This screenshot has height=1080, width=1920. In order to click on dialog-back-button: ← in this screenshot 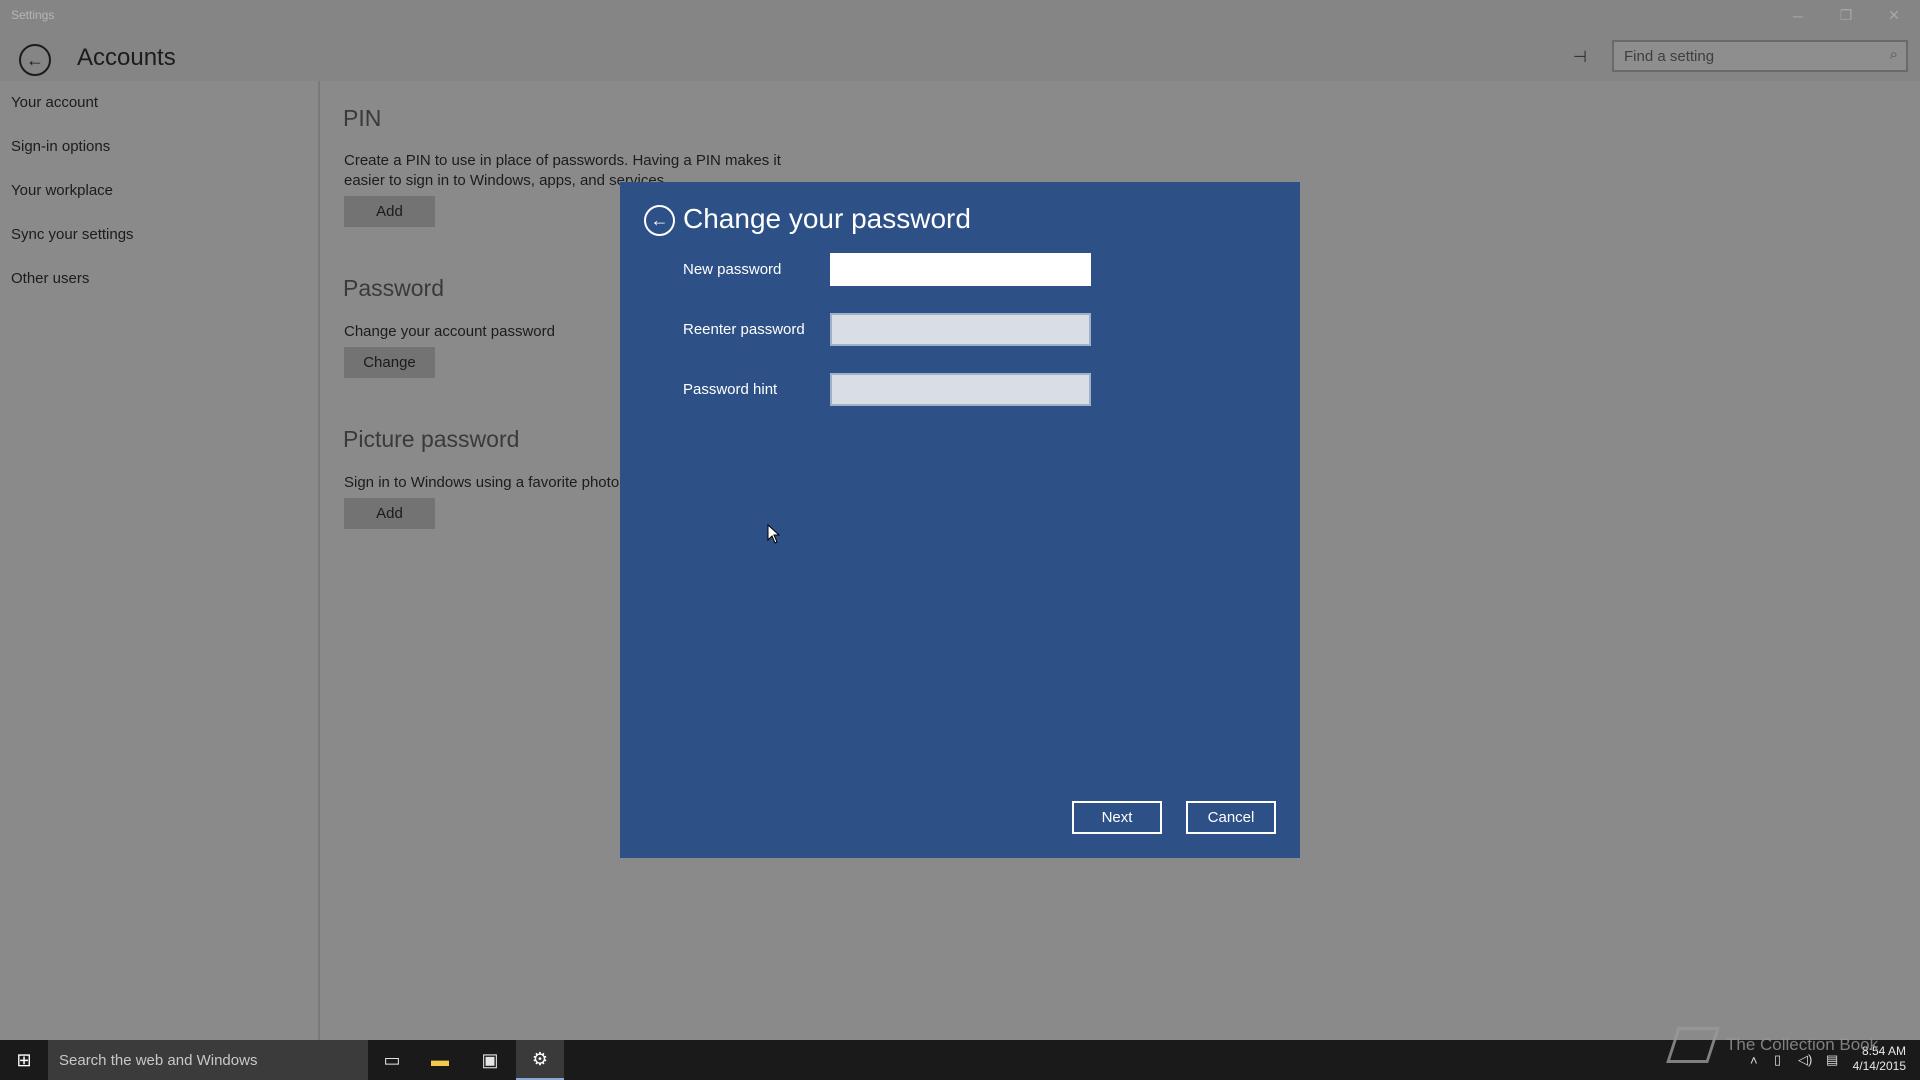, I will do `click(659, 220)`.